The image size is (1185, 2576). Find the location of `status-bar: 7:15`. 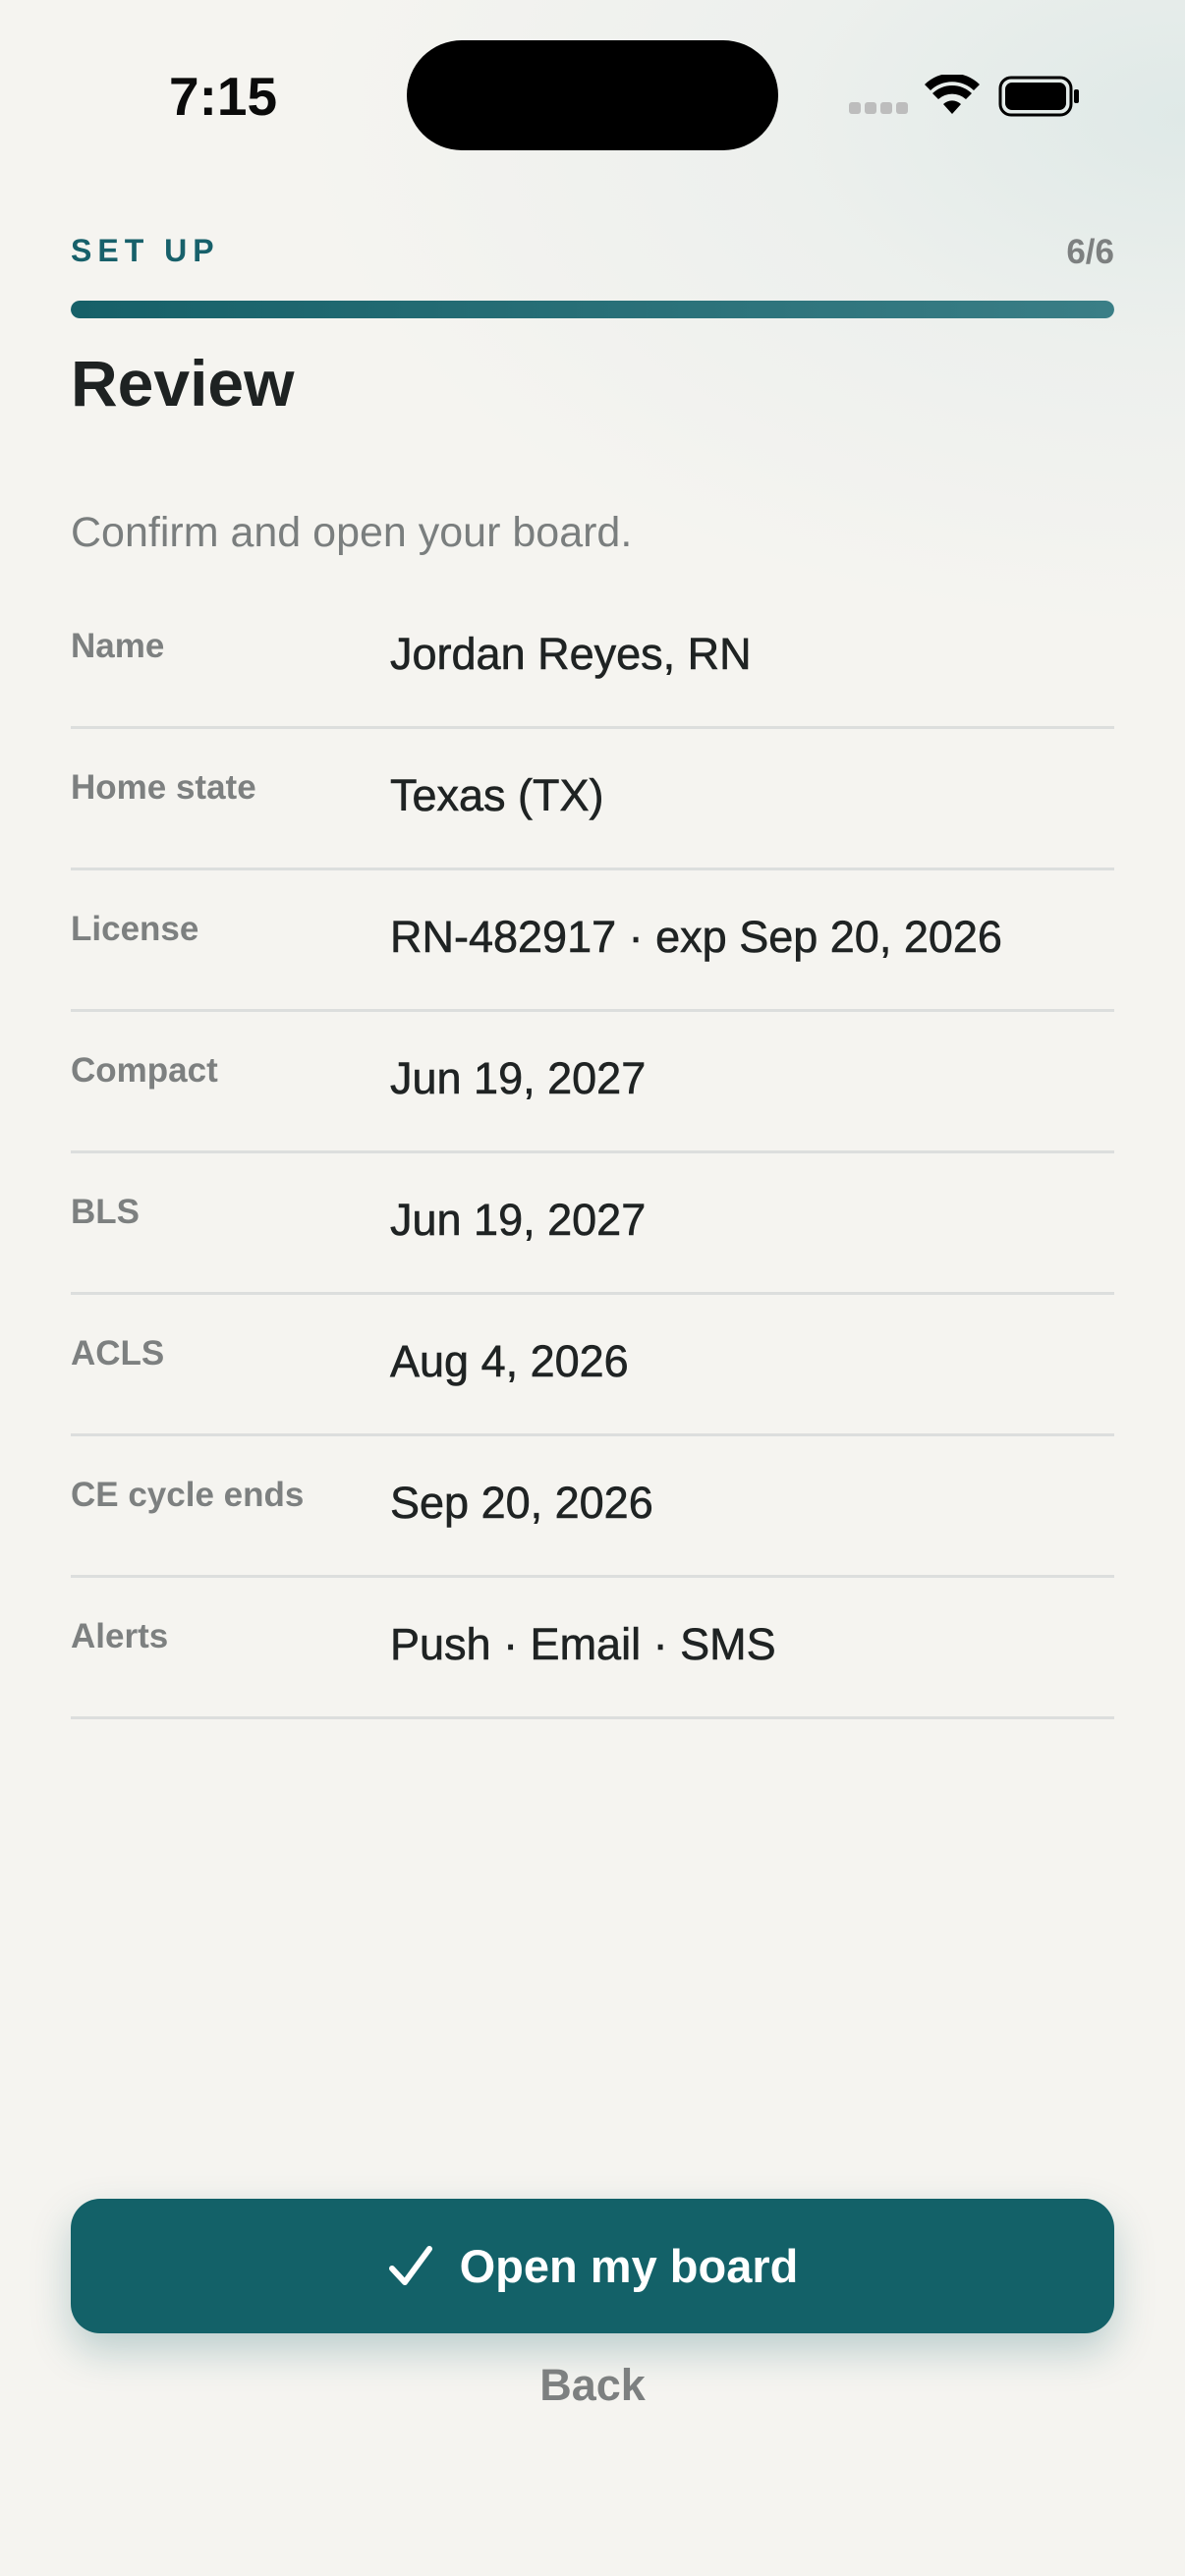

status-bar: 7:15 is located at coordinates (592, 93).